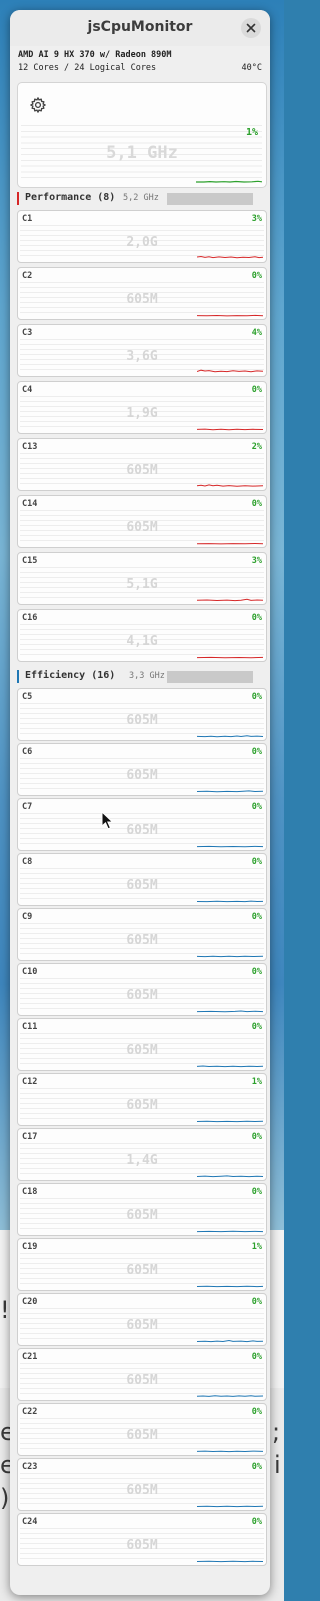 This screenshot has width=320, height=1601. Describe the element at coordinates (5, 1498) in the screenshot. I see `background-text-fragment: )` at that location.